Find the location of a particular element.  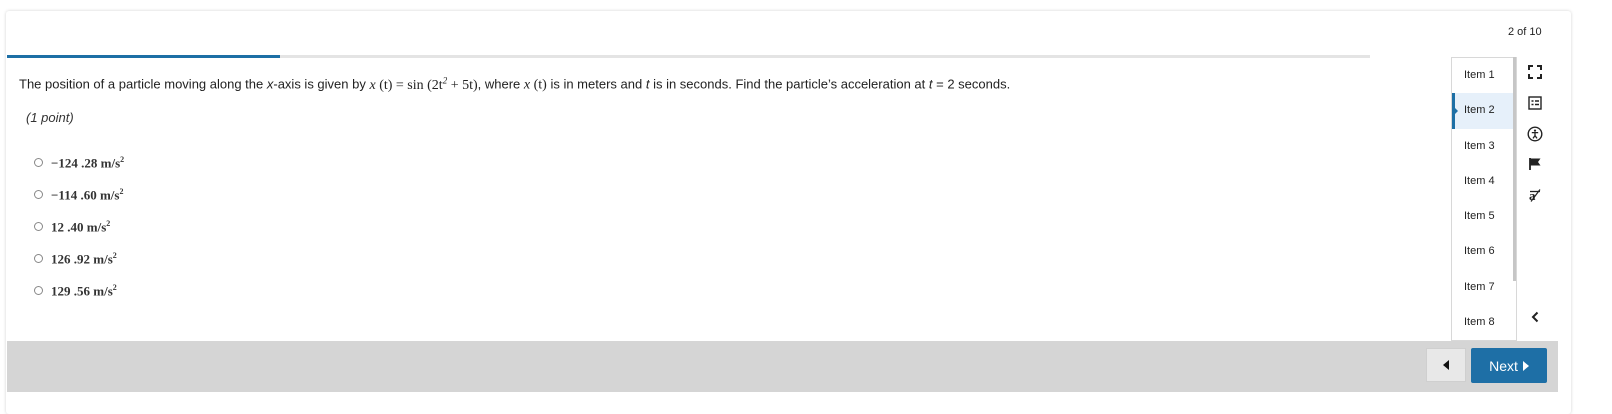

position-function-ref: x (t) is located at coordinates (535, 85).